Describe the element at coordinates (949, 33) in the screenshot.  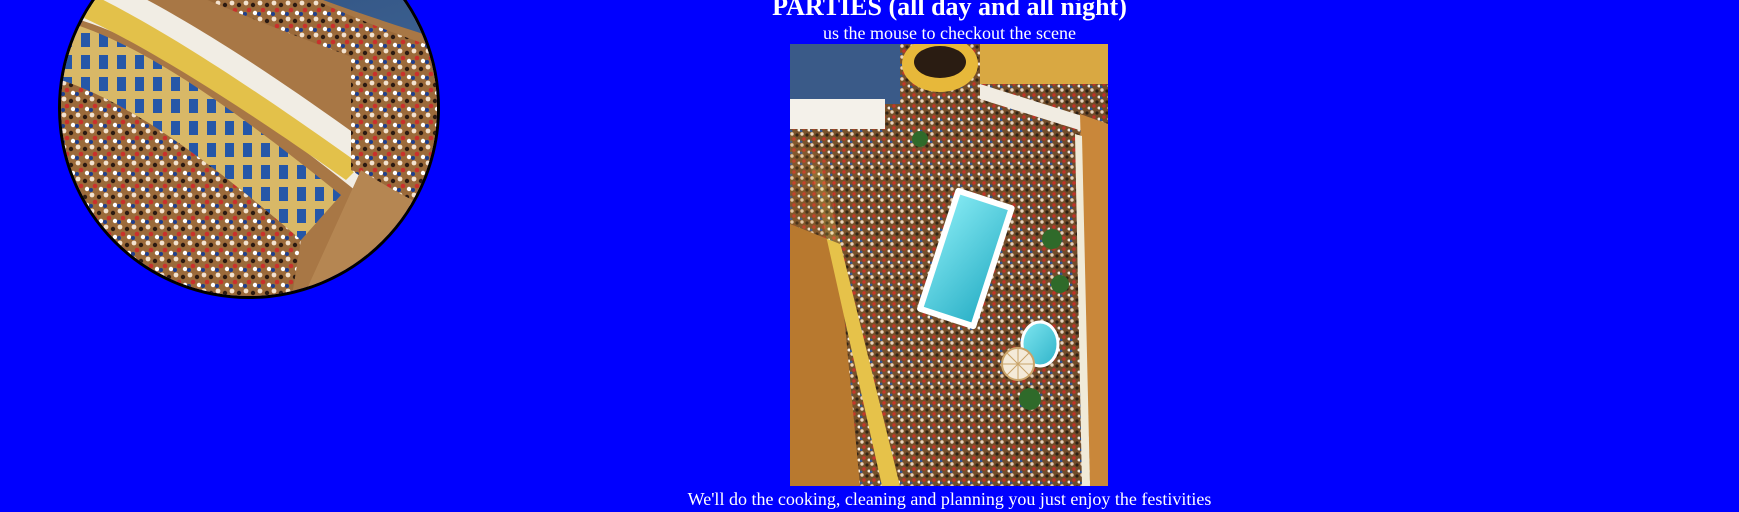
I see `instruction-text: us the mouse to checkout the scene` at that location.